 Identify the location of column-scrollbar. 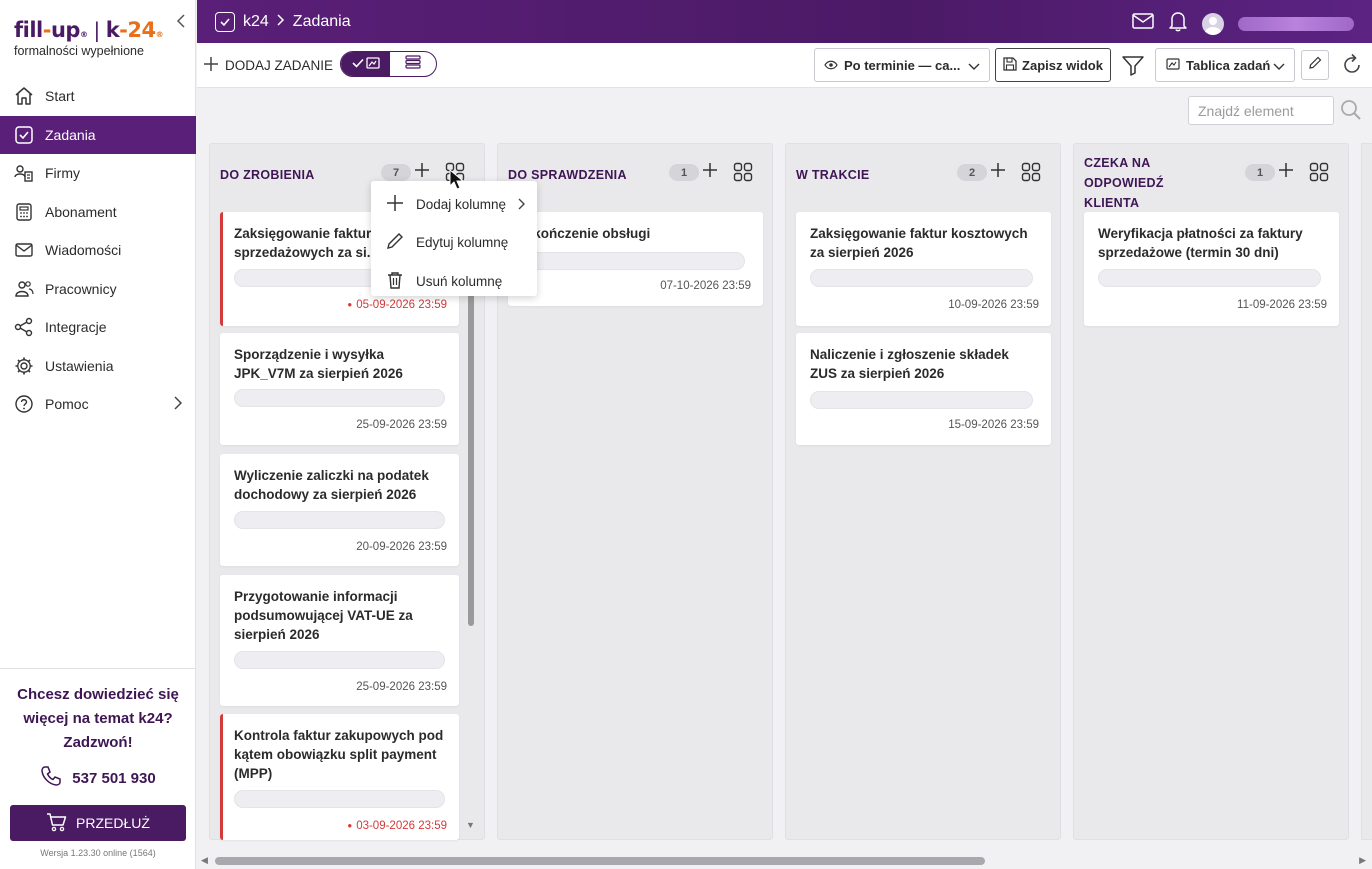
(471, 460).